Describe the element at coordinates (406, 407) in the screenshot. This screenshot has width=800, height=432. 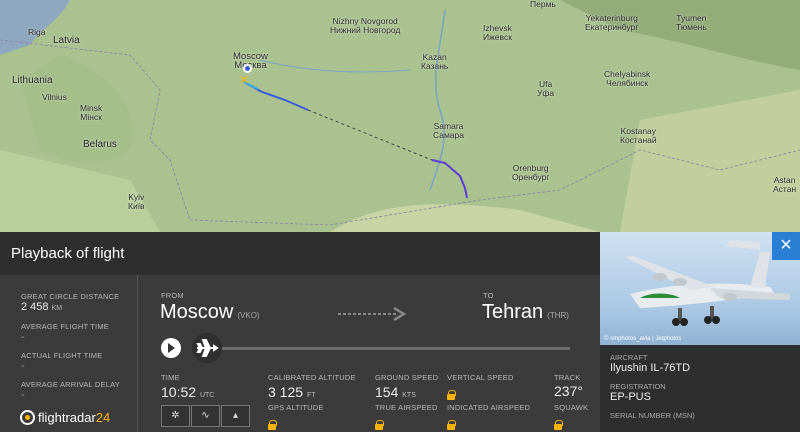
I see `true-airspeed-label: TRUE AIRSPEED` at that location.